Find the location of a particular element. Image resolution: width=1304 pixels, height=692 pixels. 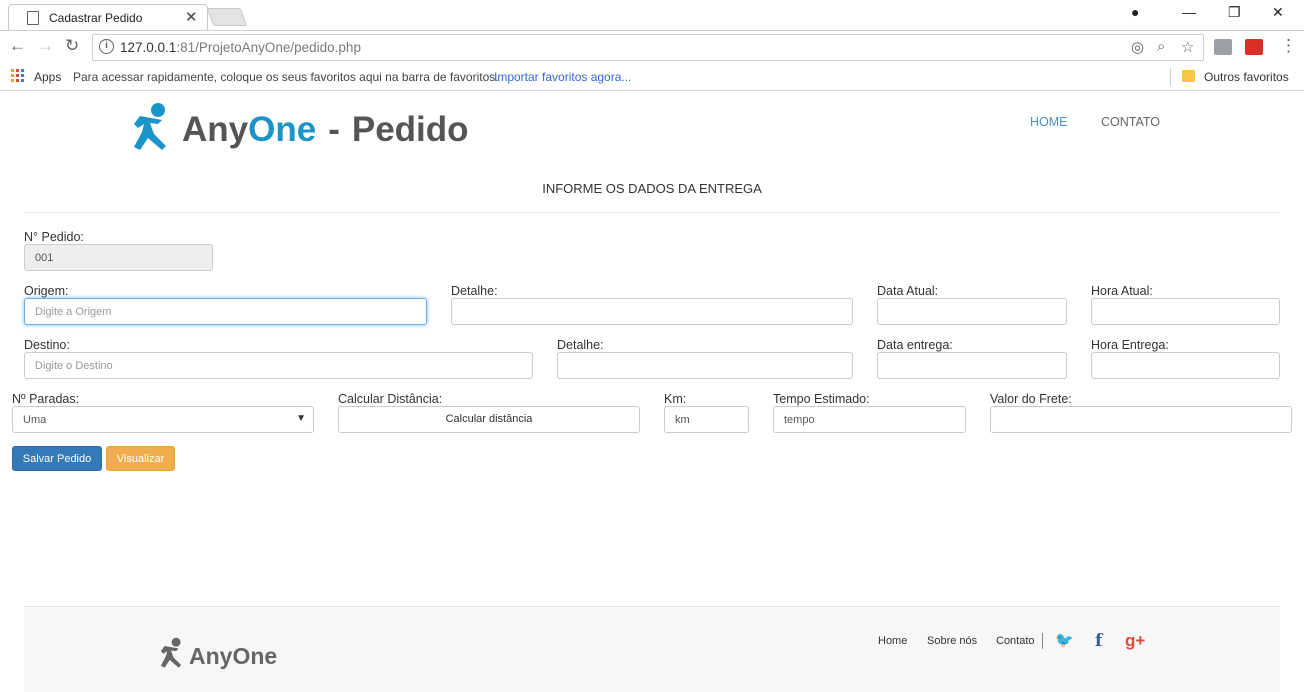

tempo-field: tempo is located at coordinates (869, 419).